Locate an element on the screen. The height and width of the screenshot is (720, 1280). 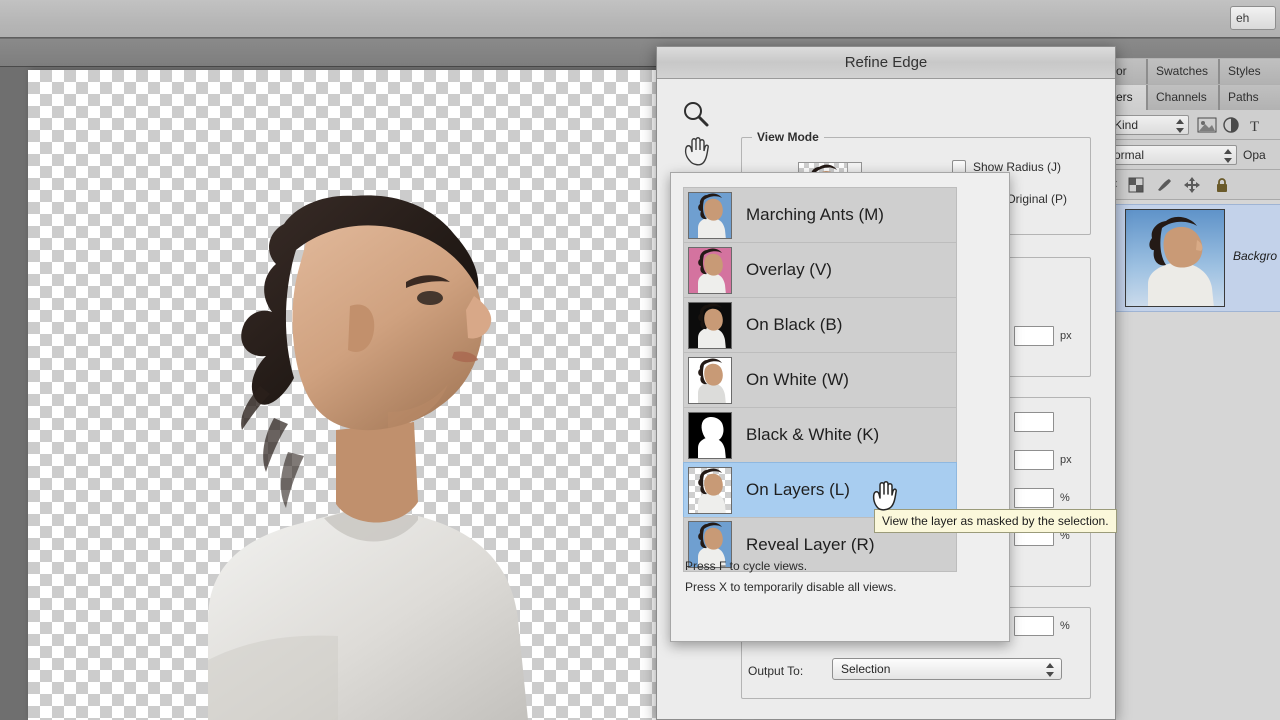
filter-image-icon is located at coordinates (1207, 125).